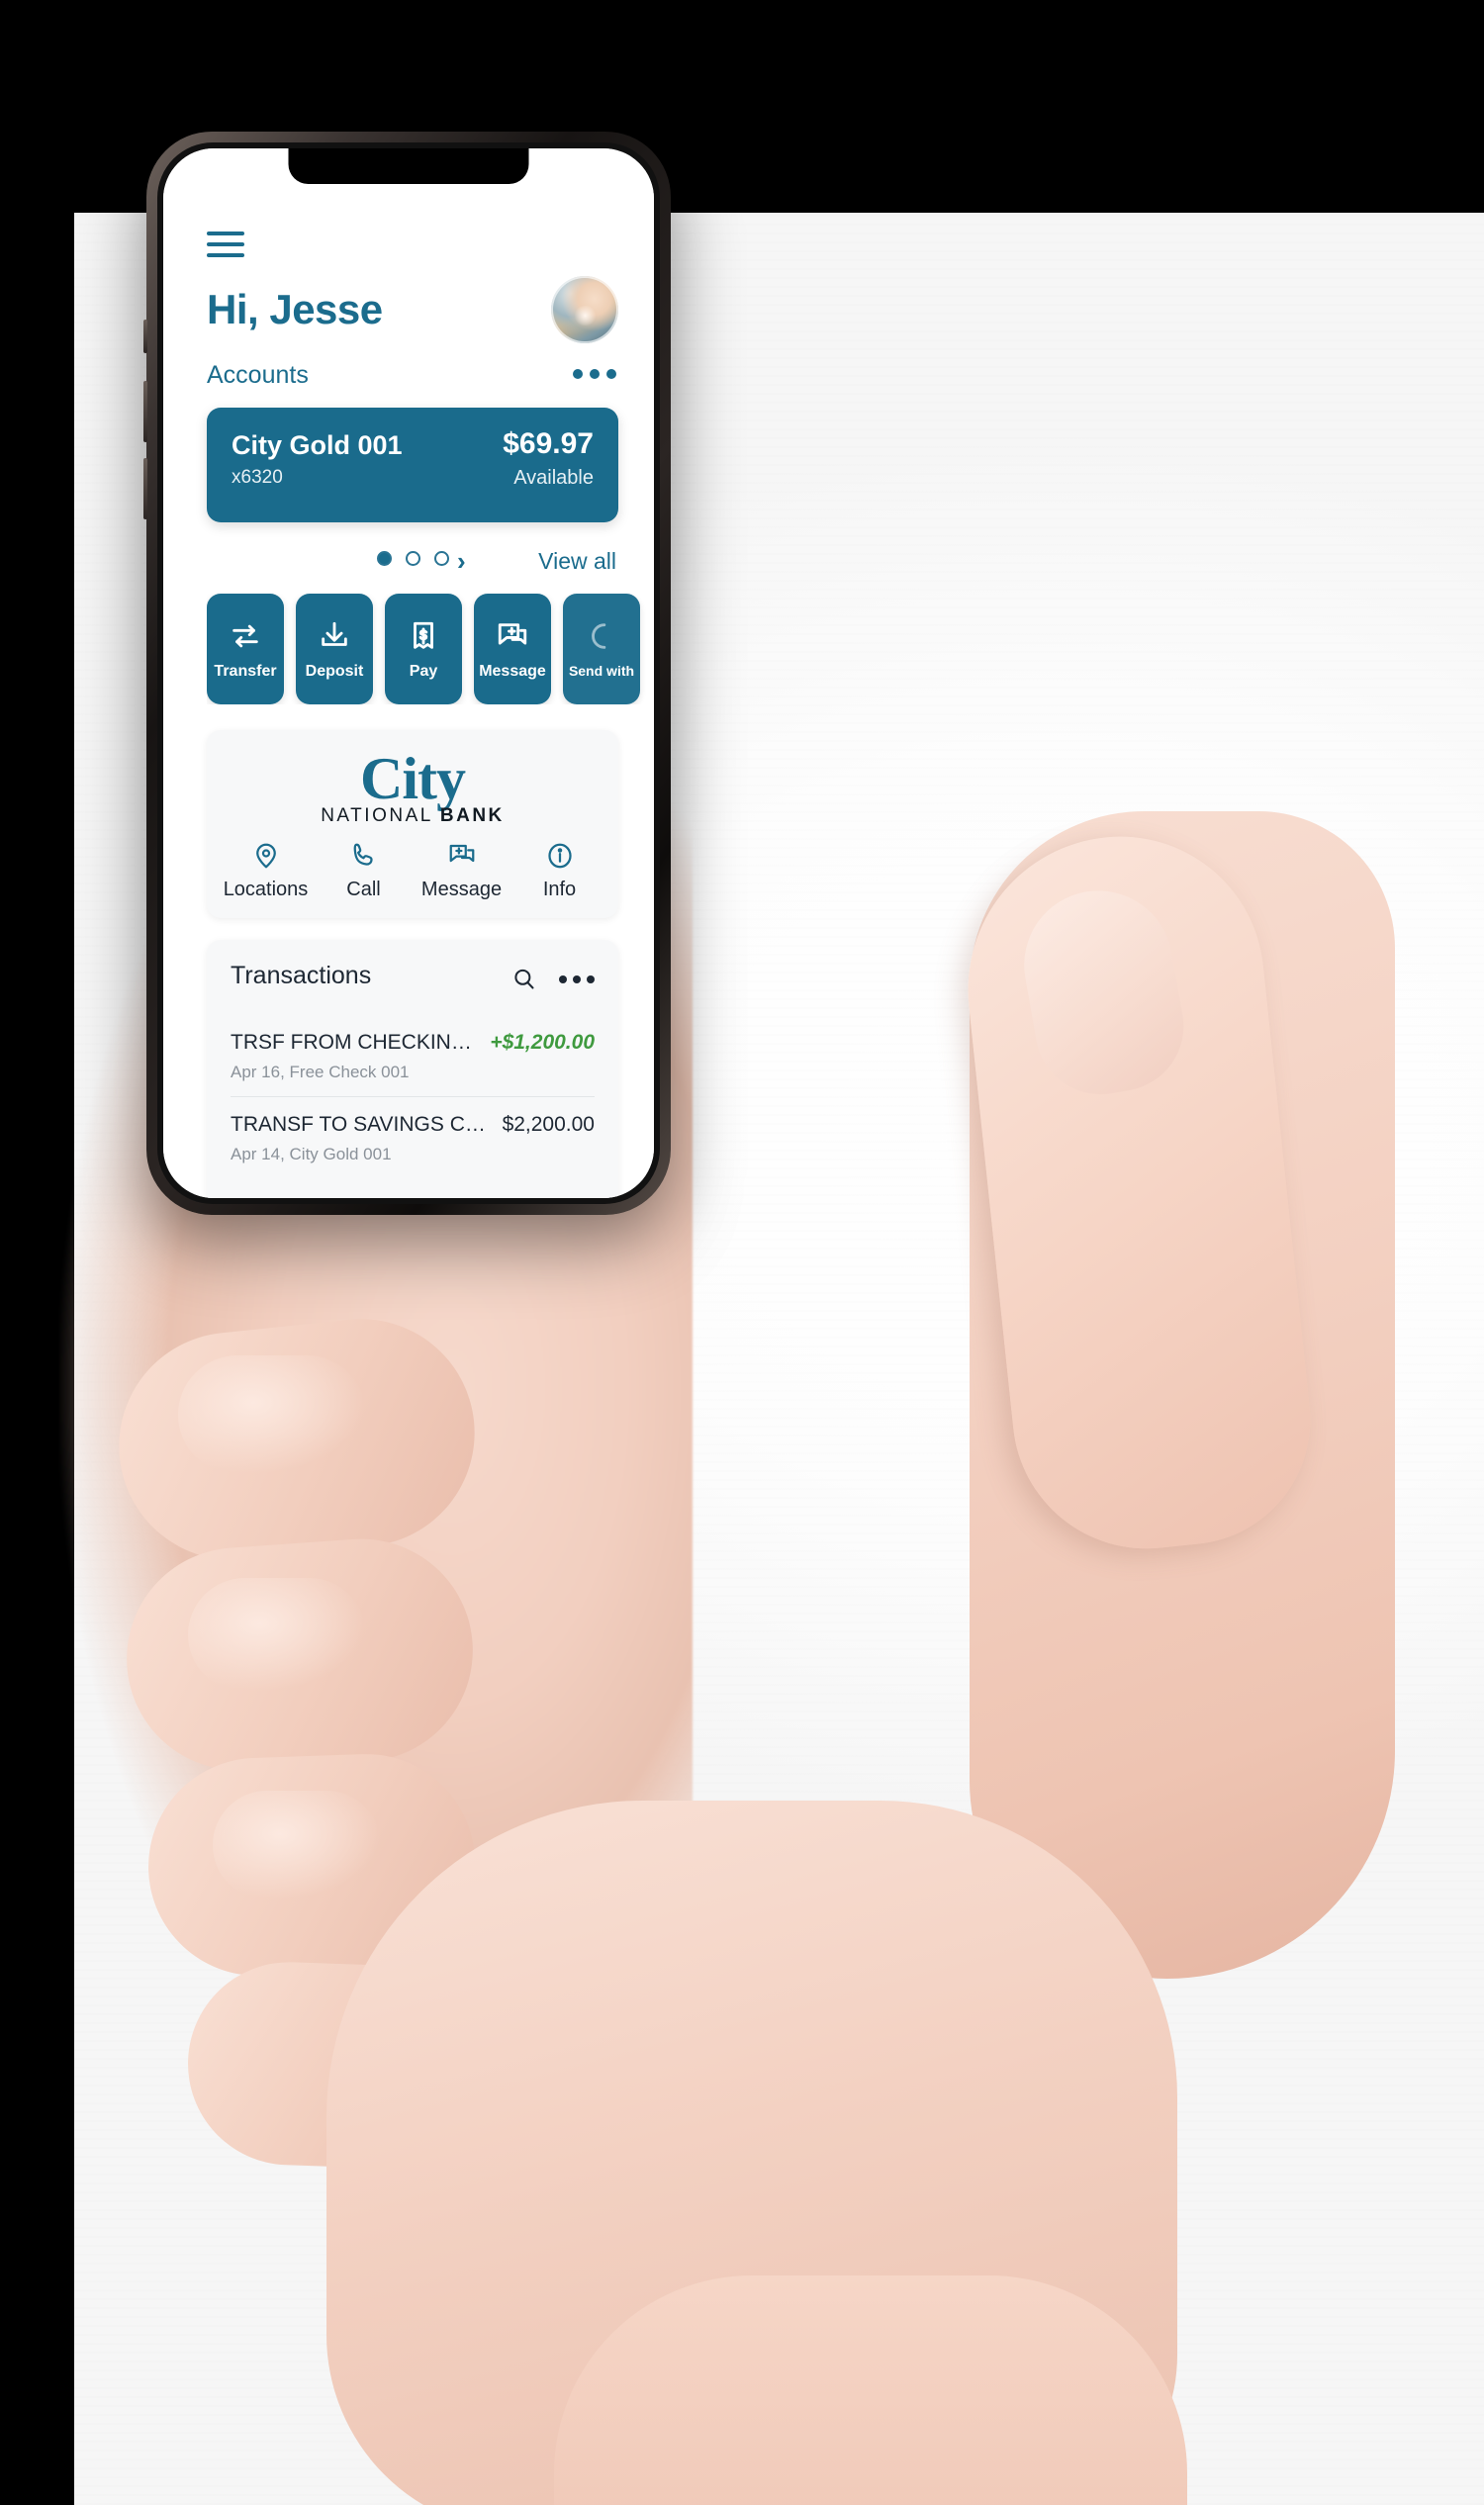 The height and width of the screenshot is (2505, 1484). What do you see at coordinates (559, 871) in the screenshot?
I see `info-link: Info` at bounding box center [559, 871].